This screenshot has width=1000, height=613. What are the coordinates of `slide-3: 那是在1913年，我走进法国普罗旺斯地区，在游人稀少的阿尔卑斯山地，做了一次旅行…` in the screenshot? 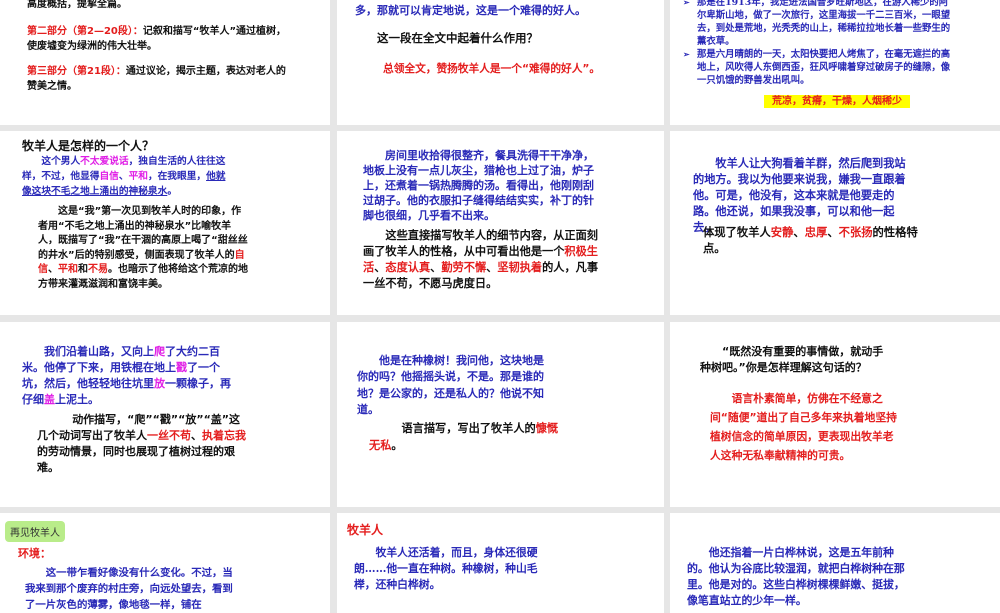 It's located at (835, 62).